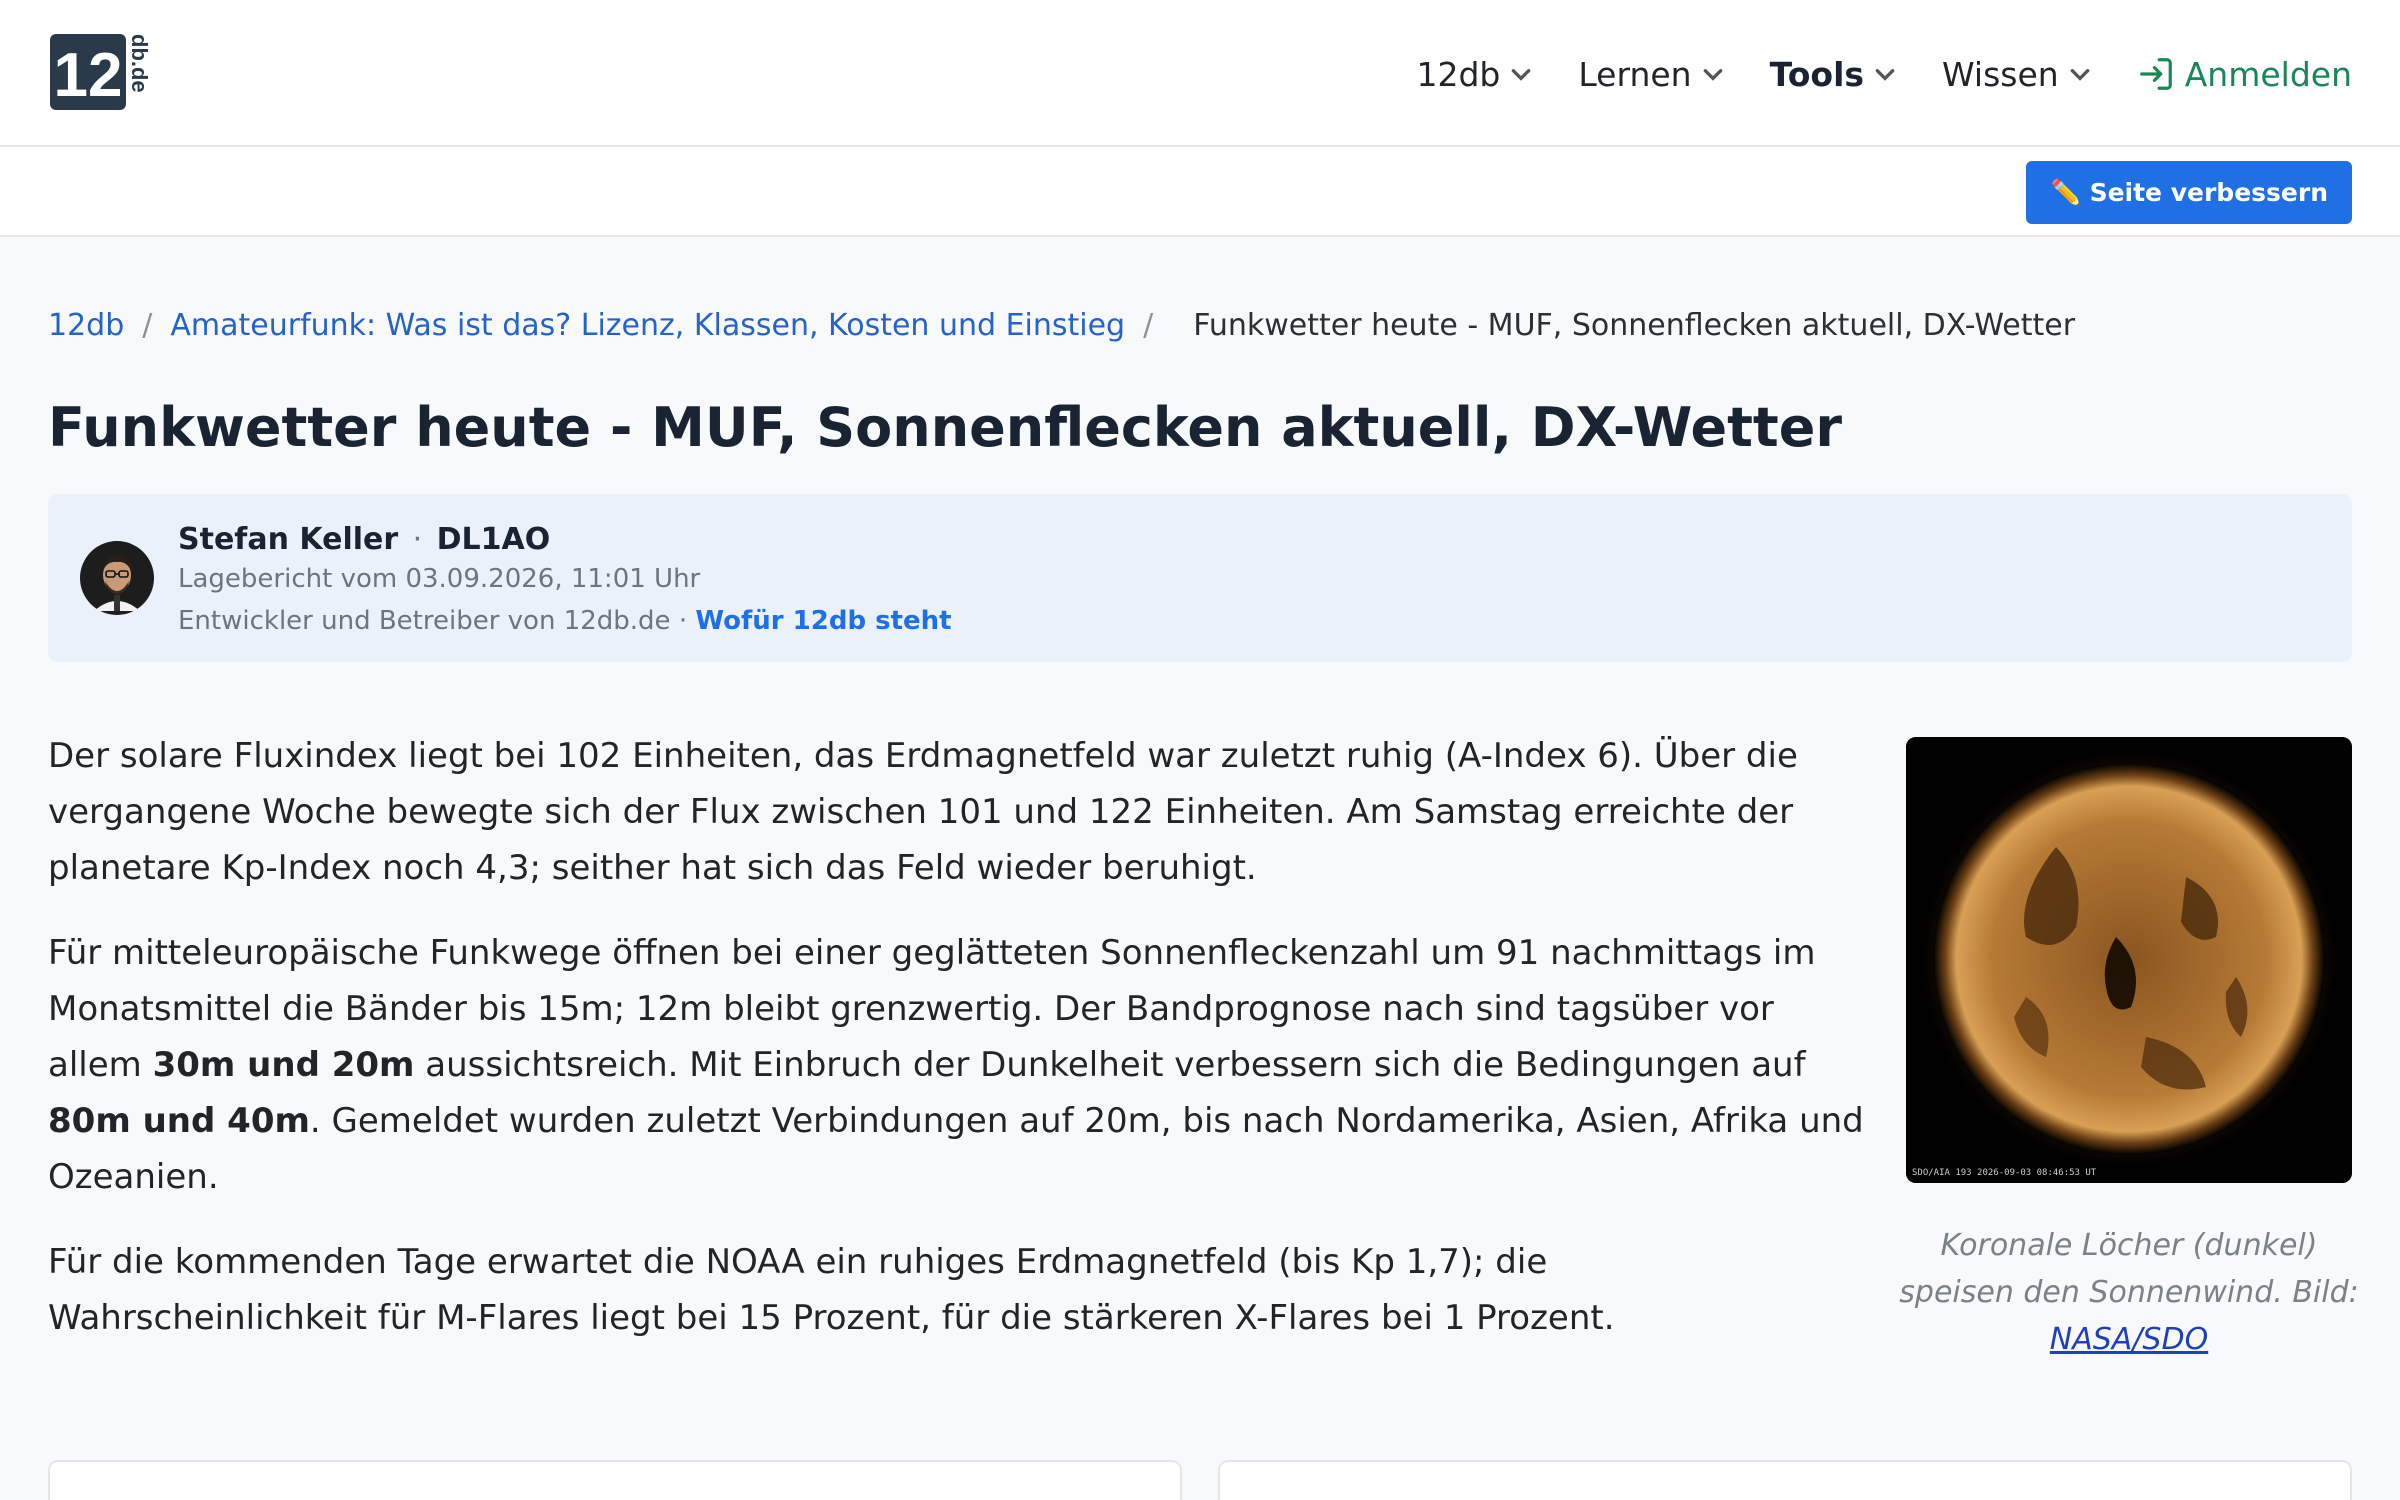 The image size is (2400, 1500). I want to click on report-date: Lagebericht vom 03.09.2026, 11:01 Uhr, so click(439, 579).